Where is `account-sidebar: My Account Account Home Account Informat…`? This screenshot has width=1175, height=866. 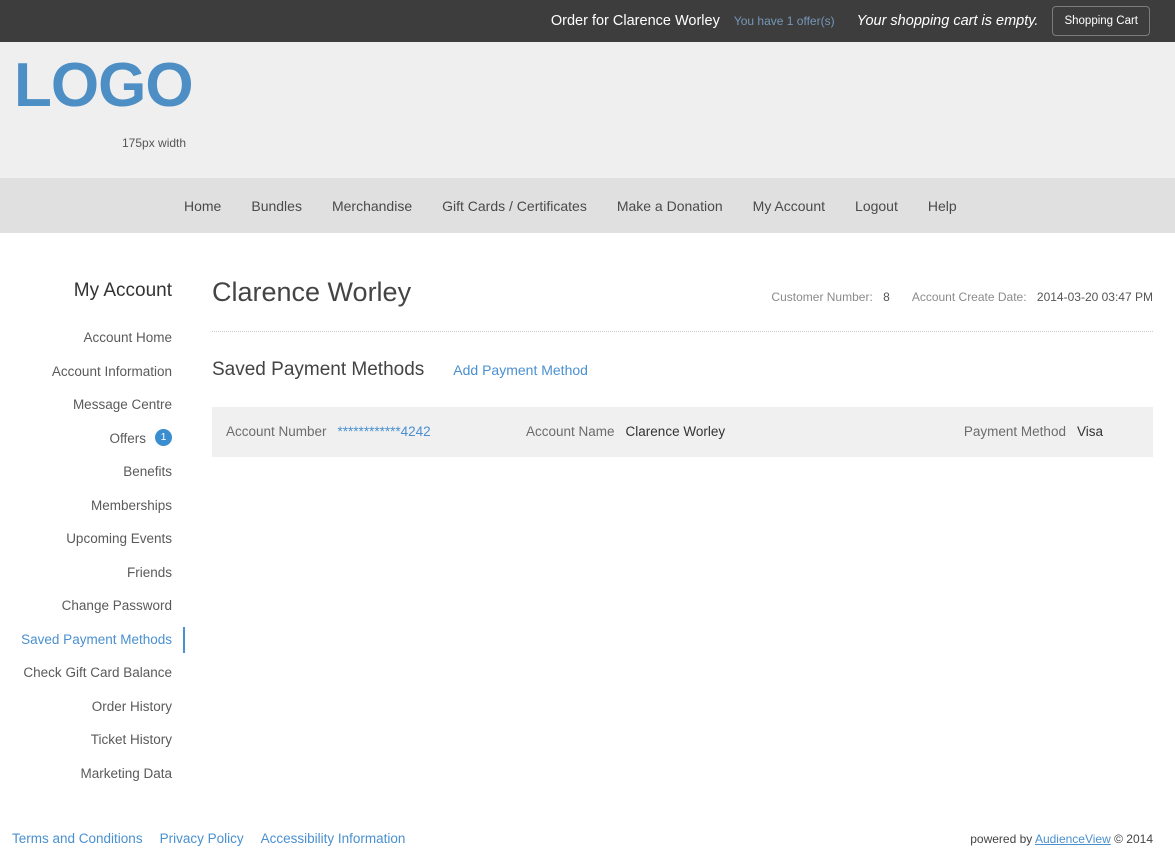 account-sidebar: My Account Account Home Account Informat… is located at coordinates (95, 511).